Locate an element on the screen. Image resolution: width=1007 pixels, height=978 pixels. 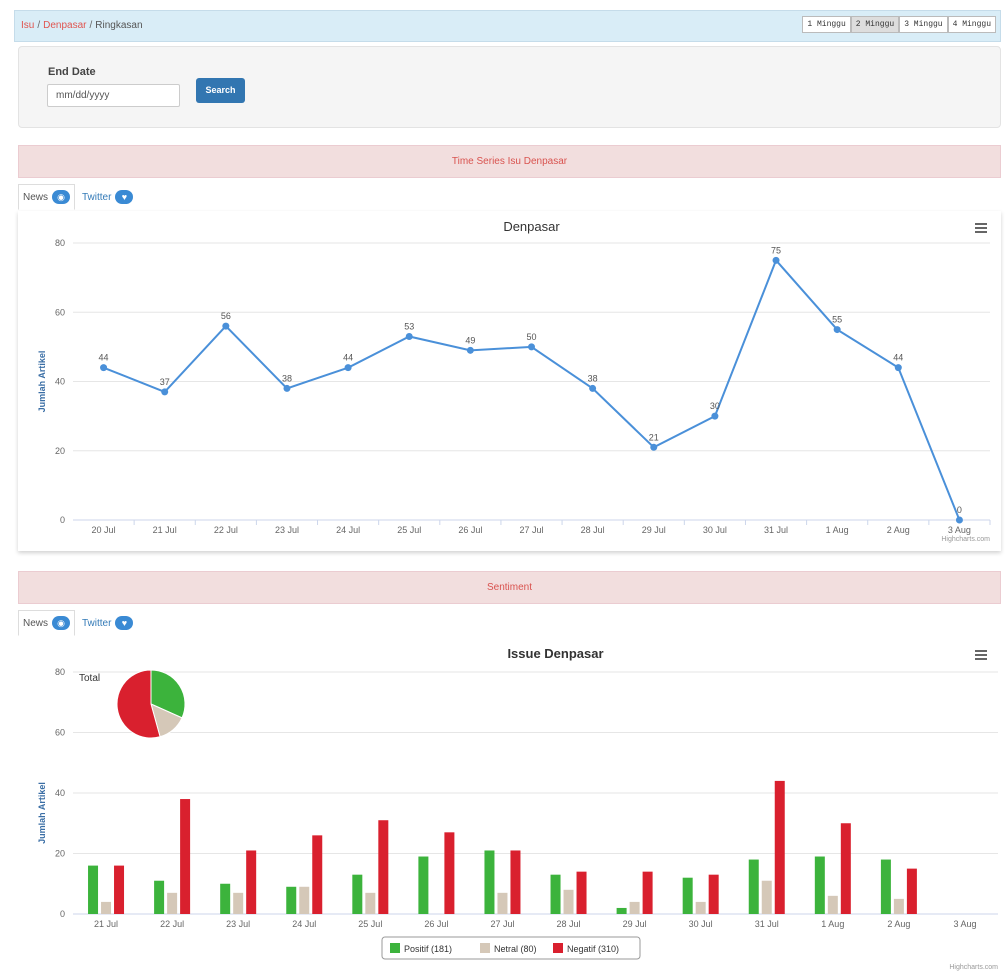
legend-item: Netral (80) is located at coordinates (508, 948).